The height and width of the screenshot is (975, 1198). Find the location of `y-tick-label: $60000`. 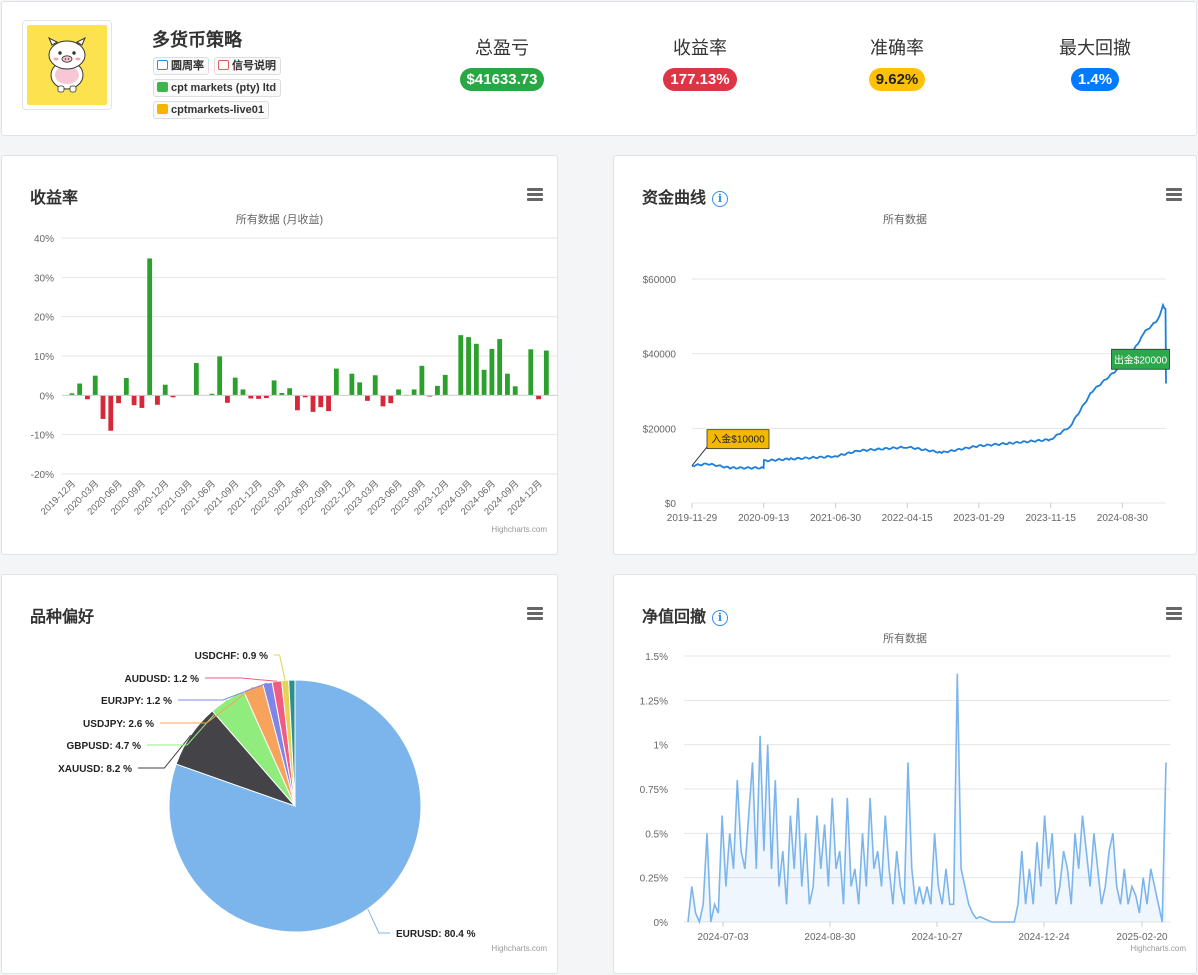

y-tick-label: $60000 is located at coordinates (660, 280).